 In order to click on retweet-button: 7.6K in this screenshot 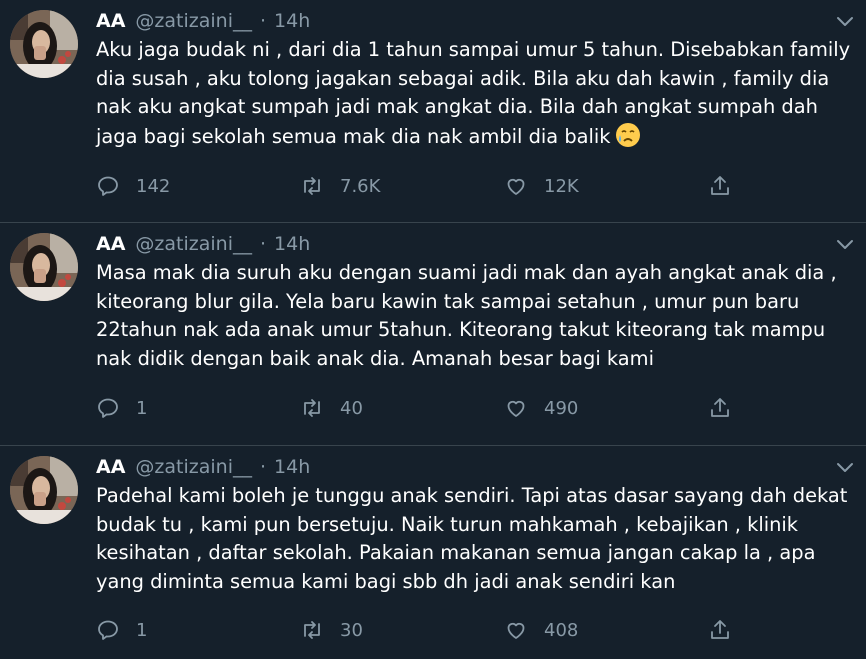, I will do `click(340, 186)`.